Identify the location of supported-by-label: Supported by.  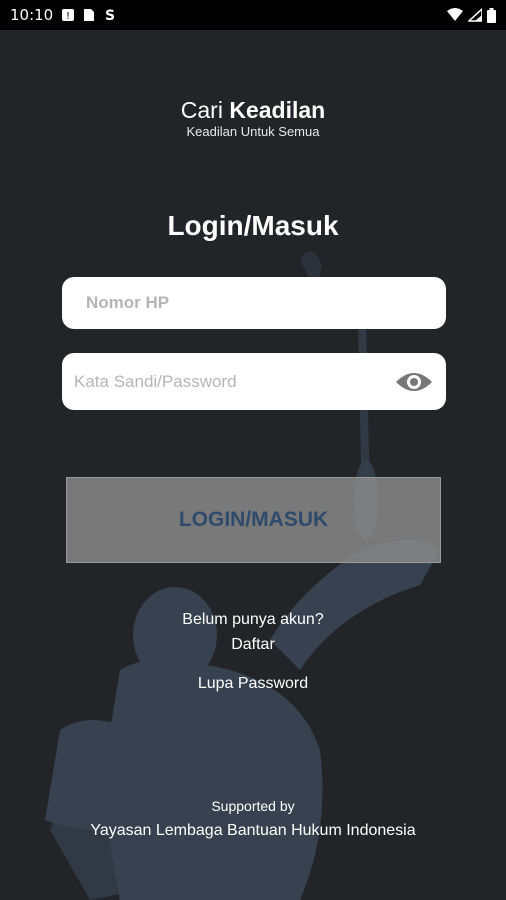
(253, 806).